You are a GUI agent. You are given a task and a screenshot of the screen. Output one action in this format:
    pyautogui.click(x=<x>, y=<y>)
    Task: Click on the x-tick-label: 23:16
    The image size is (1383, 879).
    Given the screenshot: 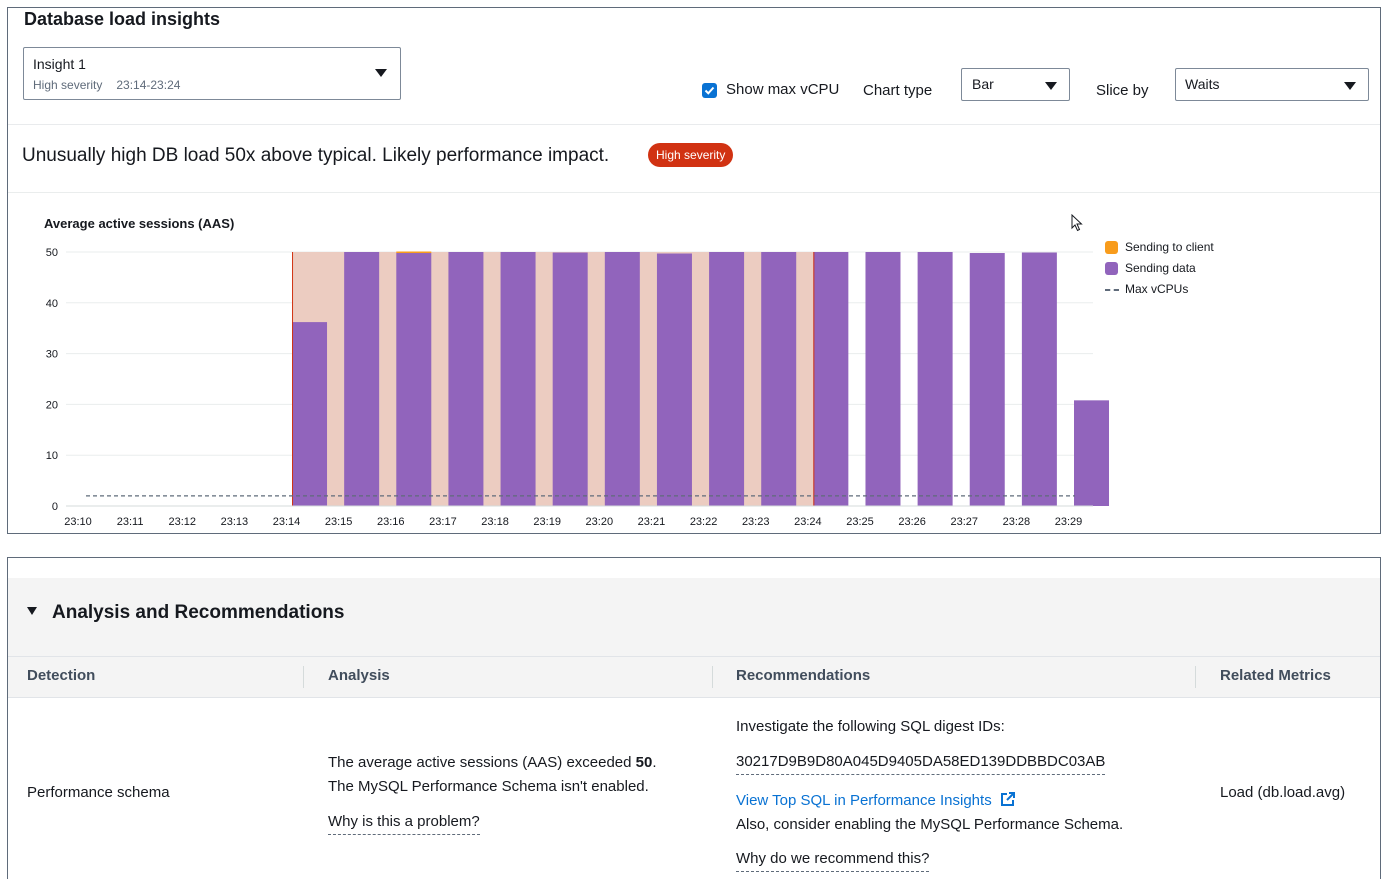 What is the action you would take?
    pyautogui.click(x=391, y=522)
    